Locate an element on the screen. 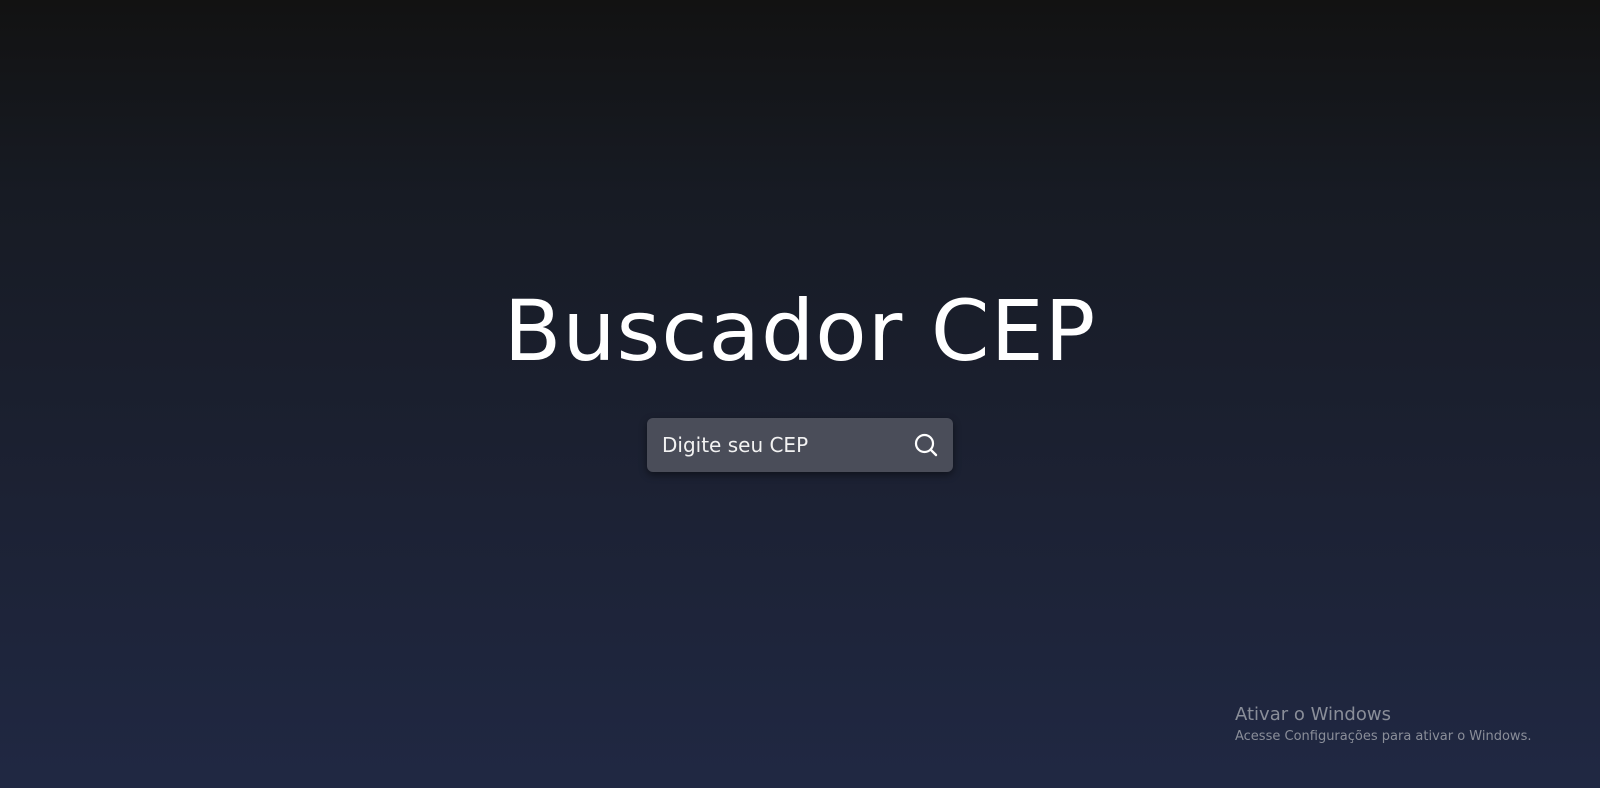 The image size is (1600, 788). watermark-title: Ativar o Windows is located at coordinates (1313, 714).